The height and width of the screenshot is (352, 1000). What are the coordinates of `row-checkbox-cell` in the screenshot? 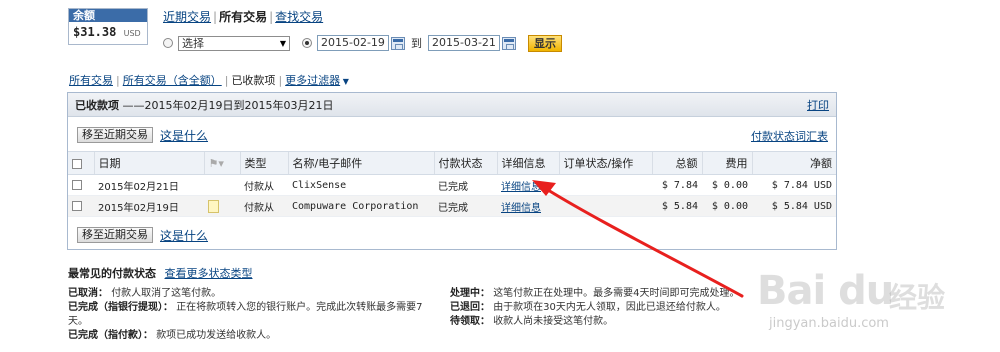 It's located at (81, 206).